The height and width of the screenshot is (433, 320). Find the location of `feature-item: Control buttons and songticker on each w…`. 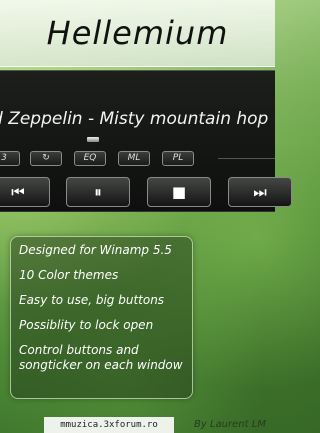

feature-item: Control buttons and songticker on each w… is located at coordinates (101, 357).